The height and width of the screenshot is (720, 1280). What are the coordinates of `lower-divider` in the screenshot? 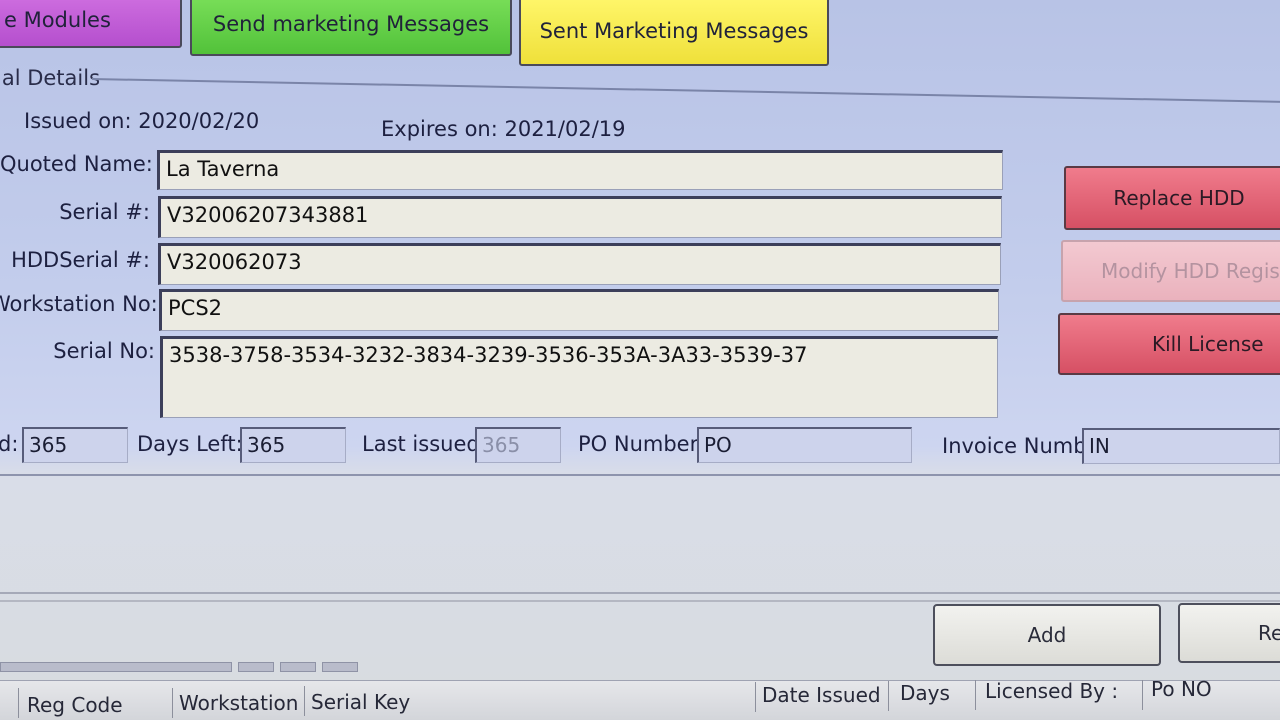 It's located at (640, 593).